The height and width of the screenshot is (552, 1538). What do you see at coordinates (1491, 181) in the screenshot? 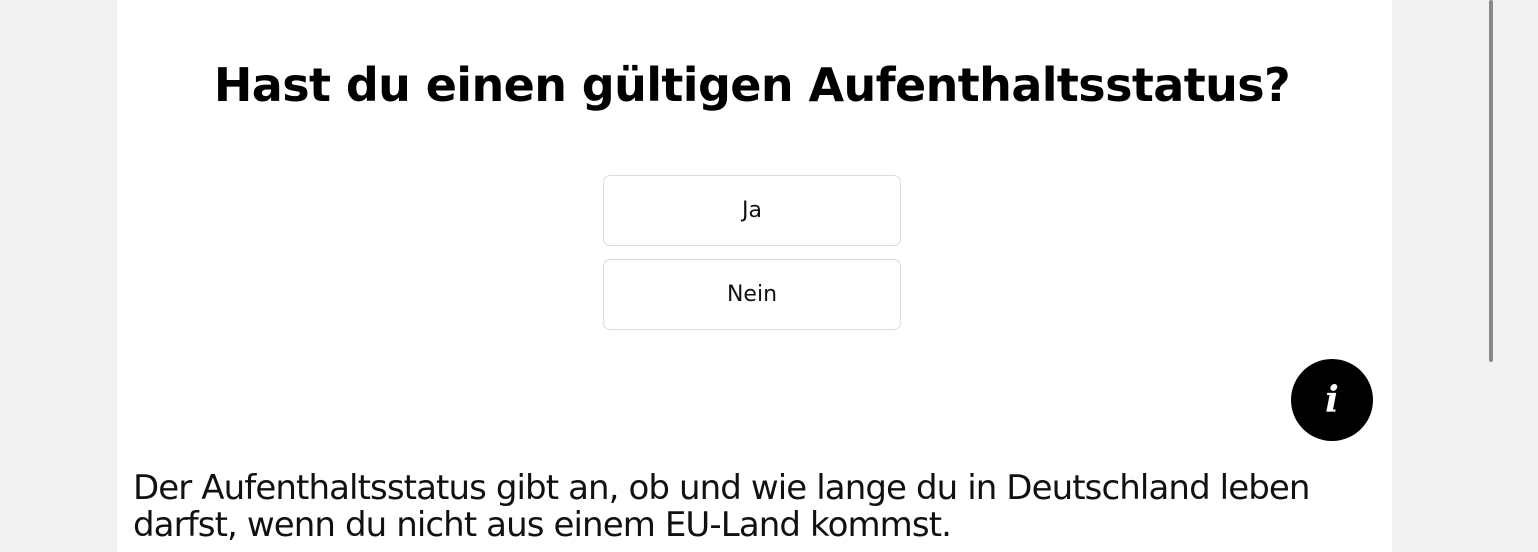
I see `scrollbar-thumb` at bounding box center [1491, 181].